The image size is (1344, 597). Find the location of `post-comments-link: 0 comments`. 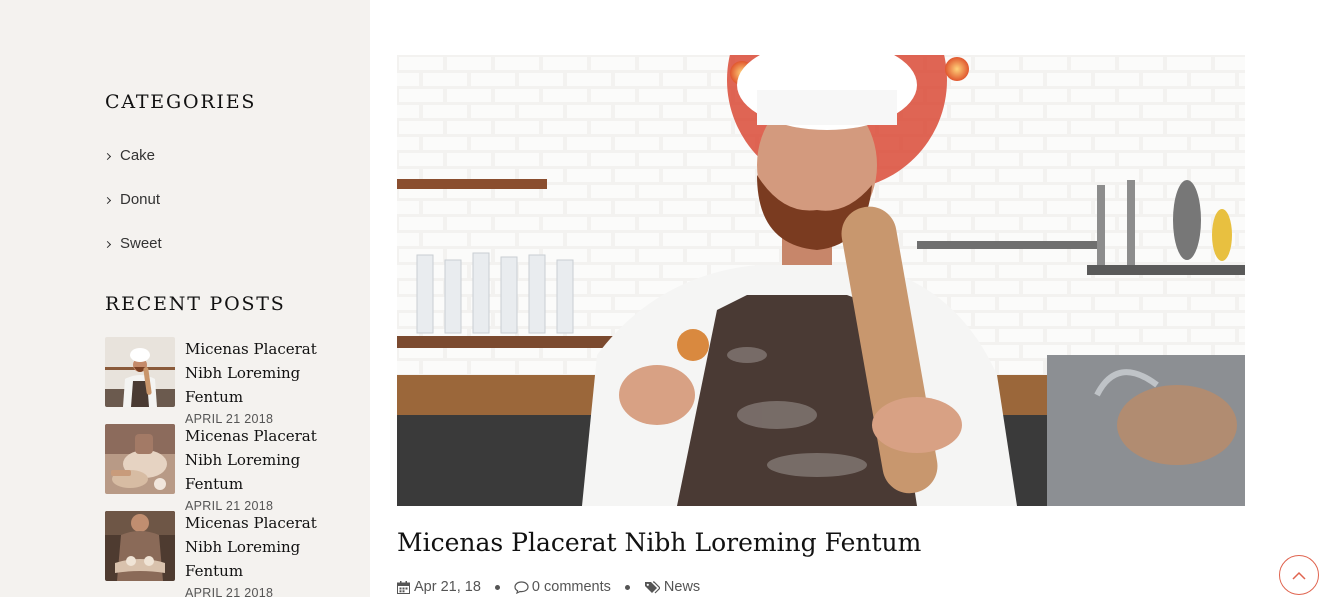

post-comments-link: 0 comments is located at coordinates (562, 587).